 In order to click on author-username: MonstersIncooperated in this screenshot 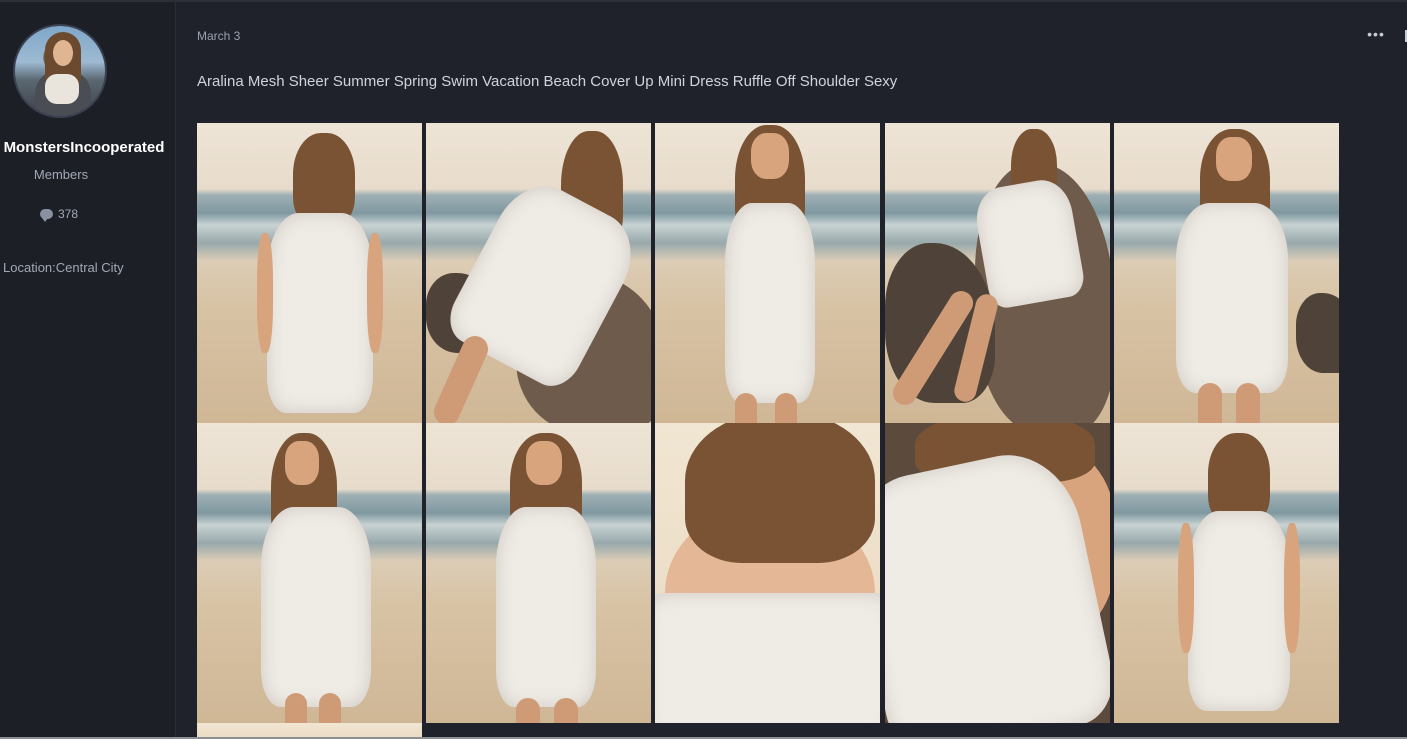, I will do `click(87, 147)`.